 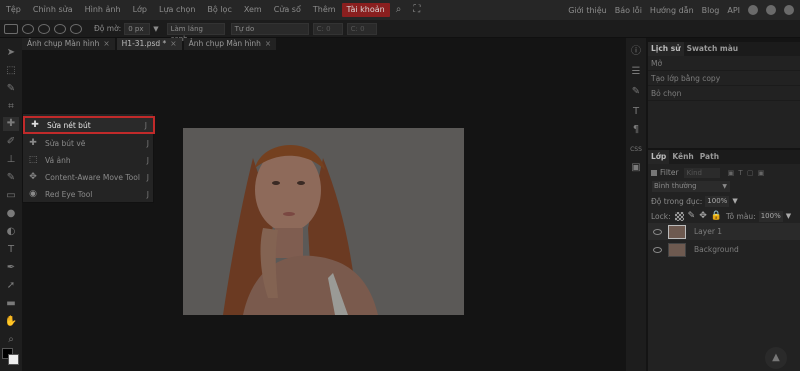 What do you see at coordinates (711, 10) in the screenshot?
I see `link-blog: Blog` at bounding box center [711, 10].